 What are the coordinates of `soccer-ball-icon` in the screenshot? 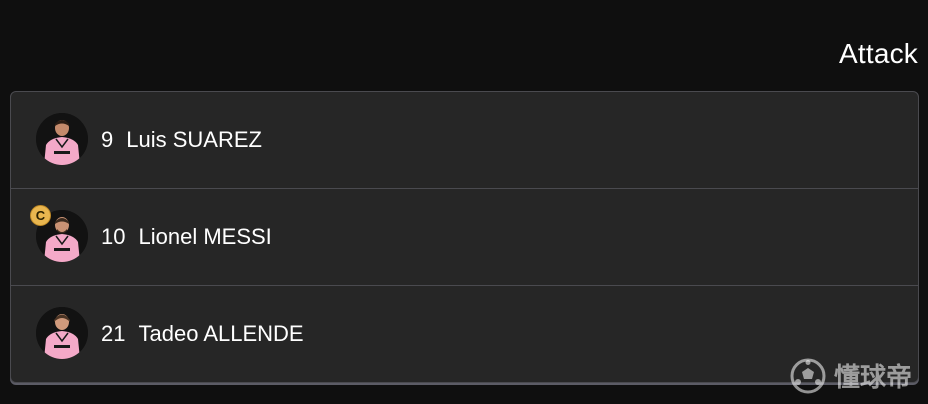 It's located at (808, 375).